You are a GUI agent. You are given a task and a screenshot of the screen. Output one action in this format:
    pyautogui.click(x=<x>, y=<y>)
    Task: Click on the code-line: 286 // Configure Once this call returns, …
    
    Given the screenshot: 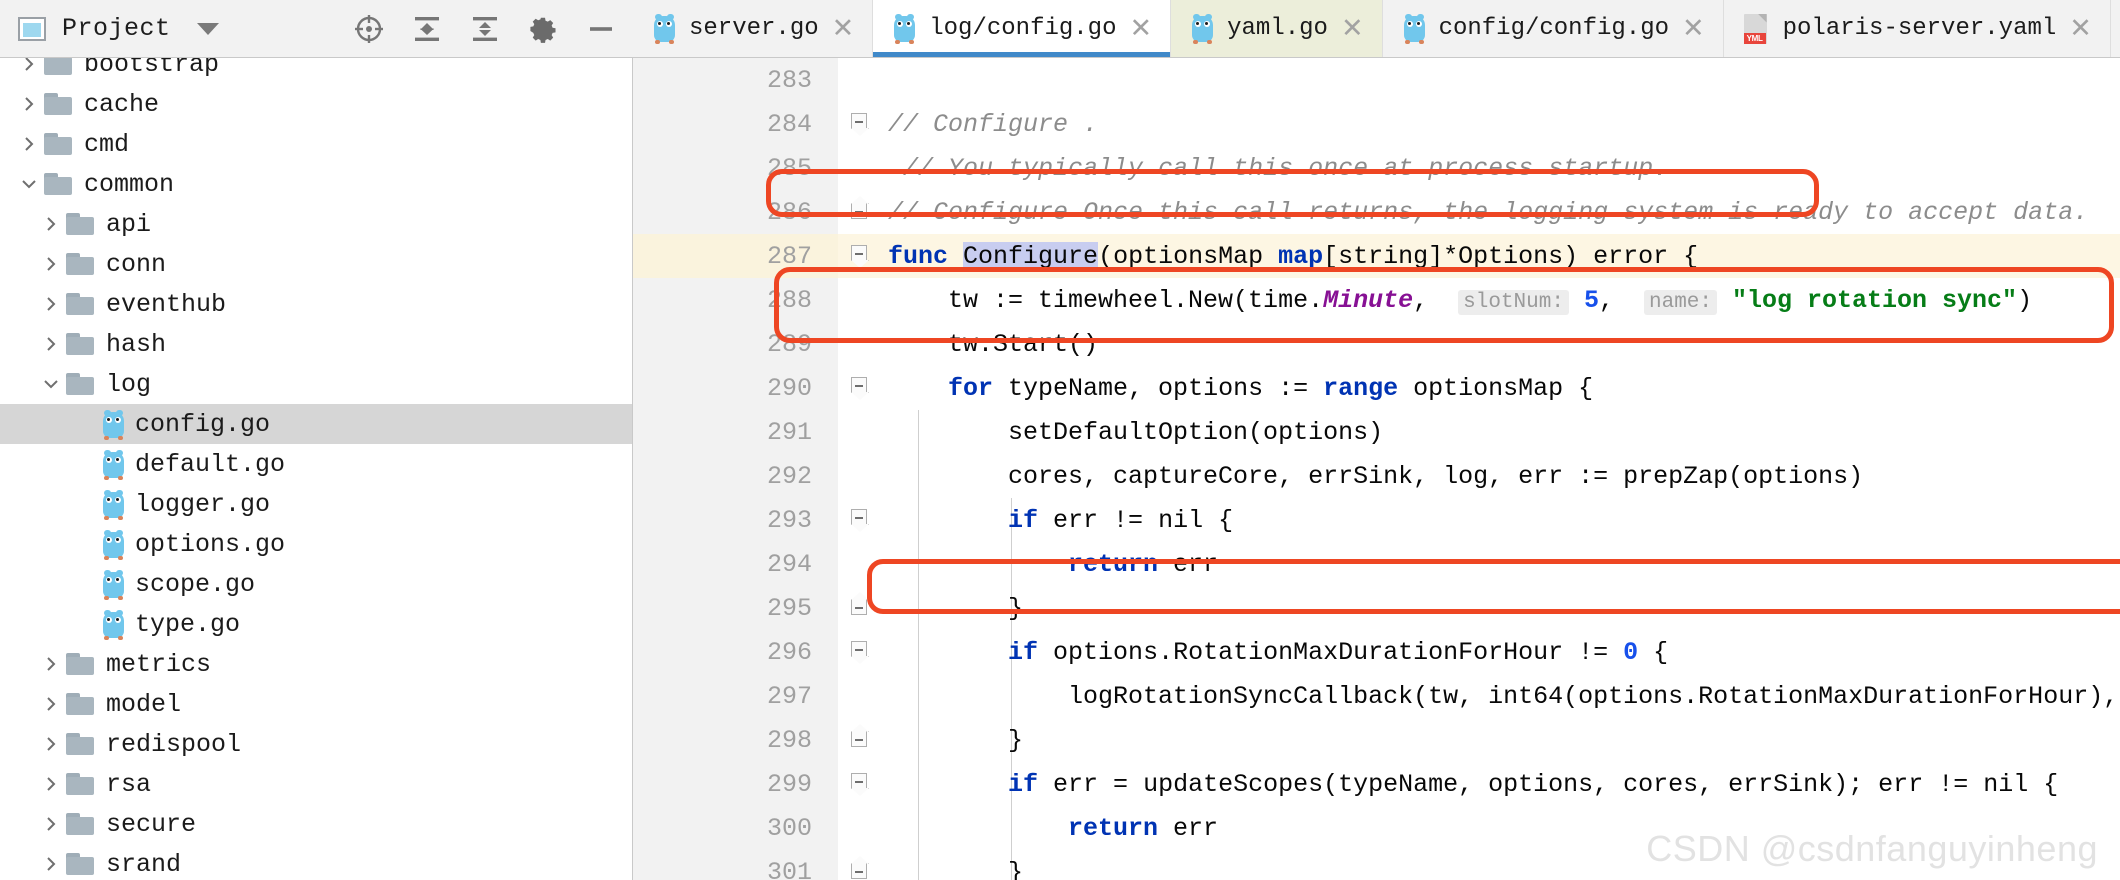 What is the action you would take?
    pyautogui.click(x=1376, y=212)
    